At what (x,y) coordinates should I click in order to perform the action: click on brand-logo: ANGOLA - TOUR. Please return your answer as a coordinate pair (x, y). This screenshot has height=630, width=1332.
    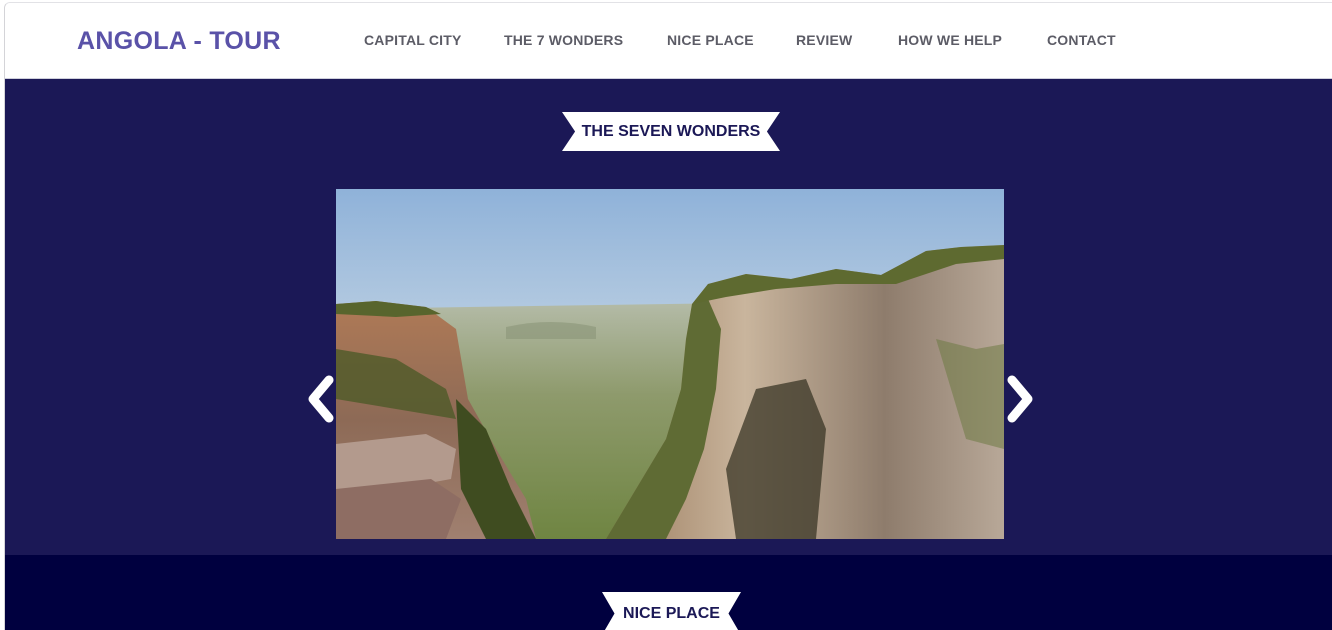
    Looking at the image, I should click on (179, 41).